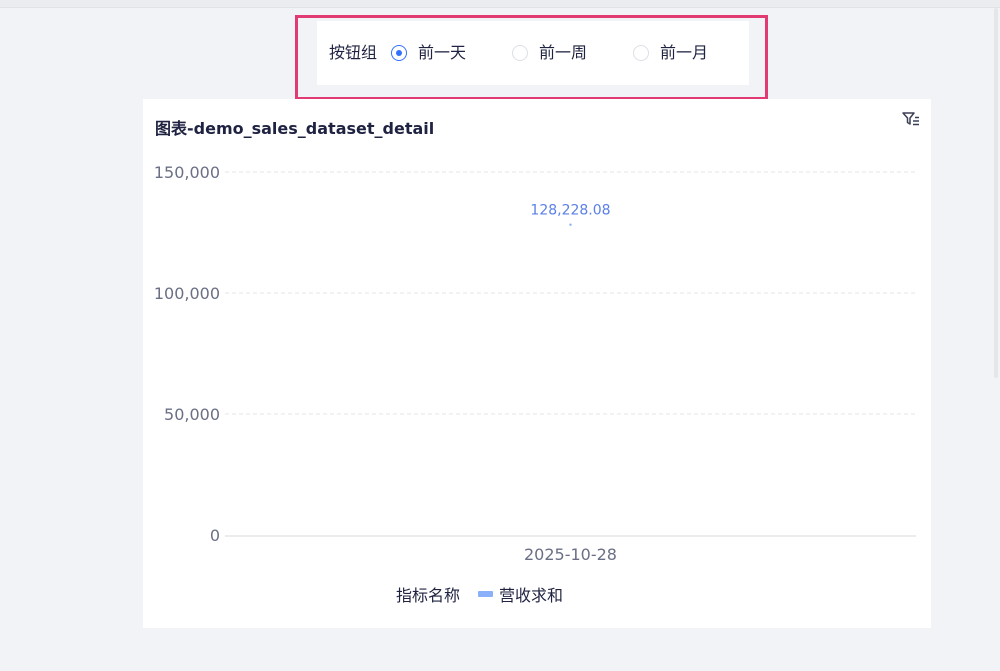 The height and width of the screenshot is (671, 1000). I want to click on radio-option-label: 前一天, so click(442, 52).